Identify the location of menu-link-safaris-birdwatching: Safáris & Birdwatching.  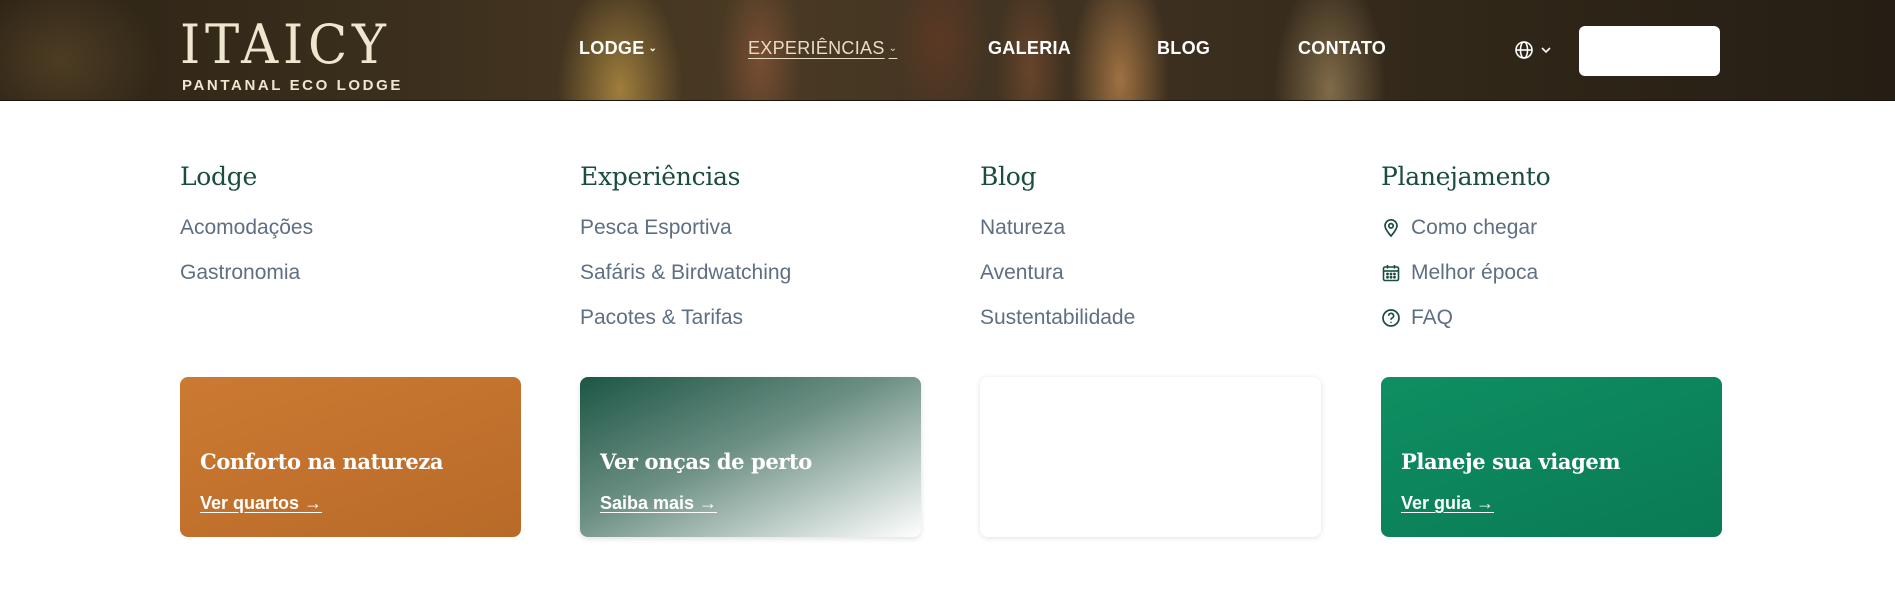
(750, 272).